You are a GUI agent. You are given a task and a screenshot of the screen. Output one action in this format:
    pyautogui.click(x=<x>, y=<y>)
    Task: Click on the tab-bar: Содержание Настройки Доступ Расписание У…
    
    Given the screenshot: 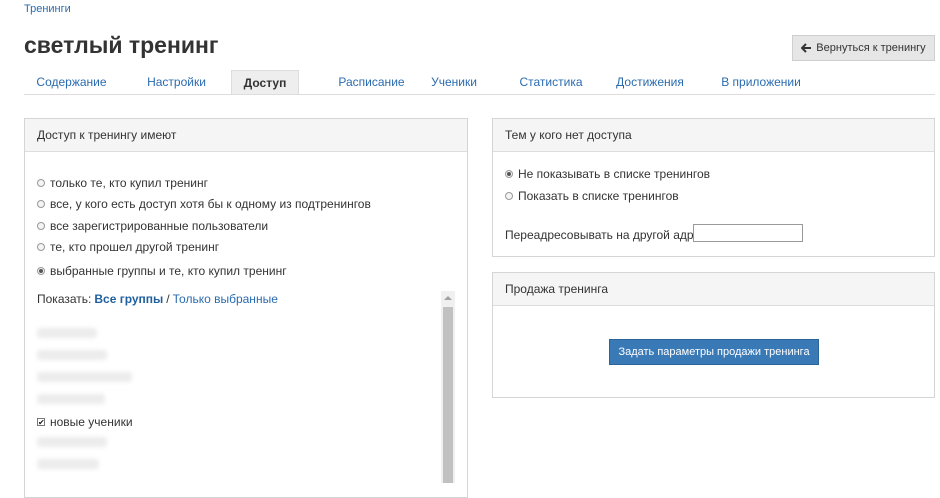 What is the action you would take?
    pyautogui.click(x=479, y=82)
    